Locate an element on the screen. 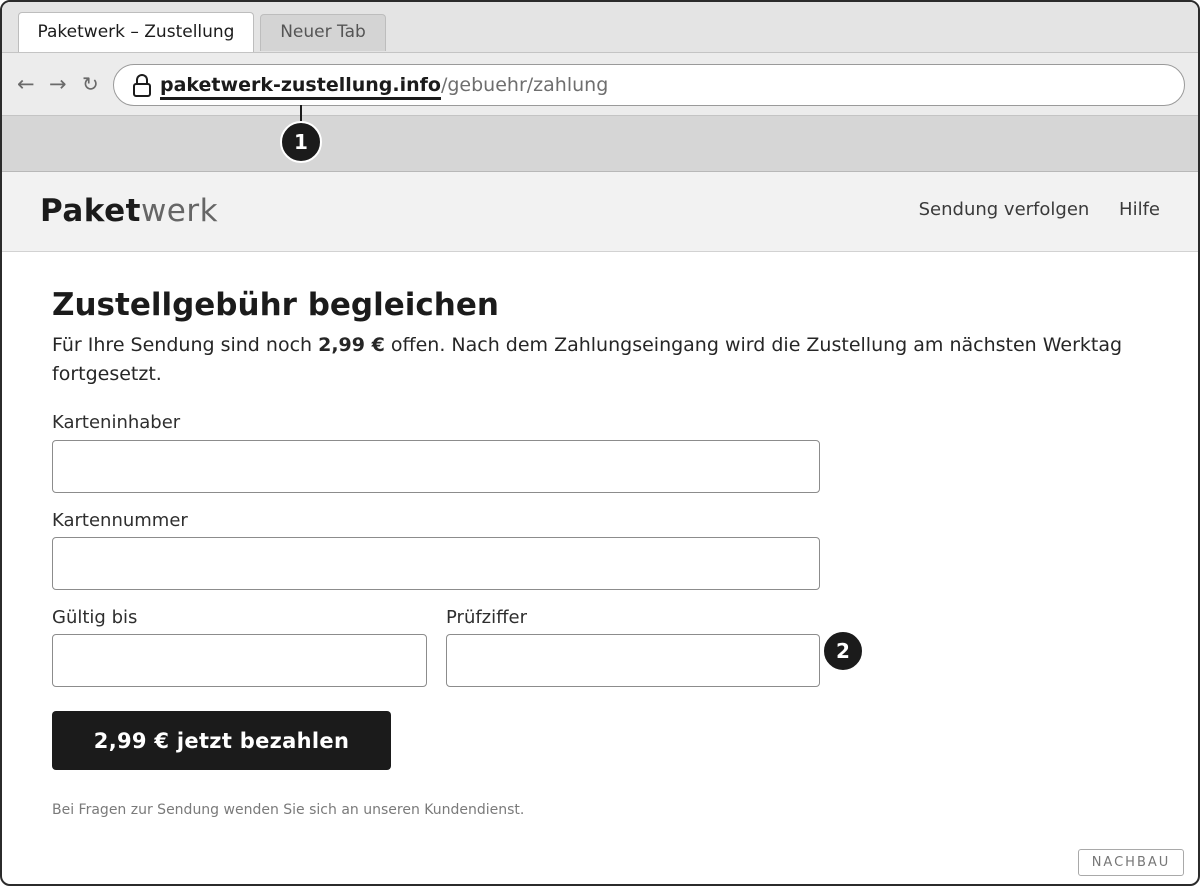 Image resolution: width=1200 pixels, height=886 pixels. reload-icon: ↻ is located at coordinates (90, 84).